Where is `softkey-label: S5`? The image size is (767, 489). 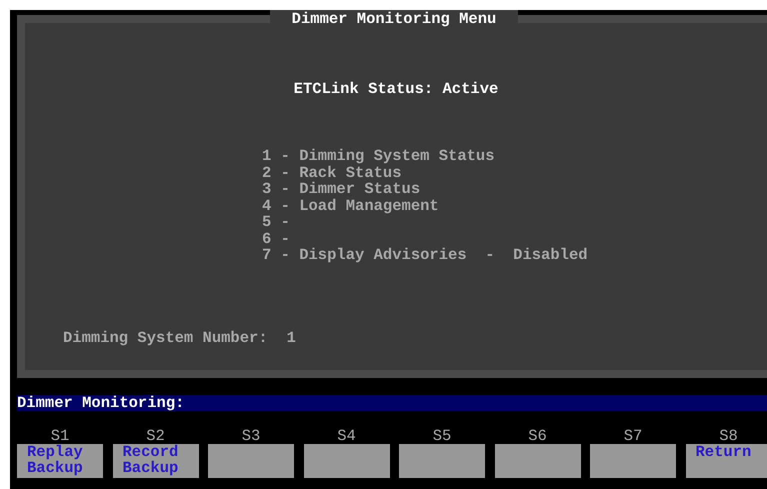
softkey-label: S5 is located at coordinates (442, 436).